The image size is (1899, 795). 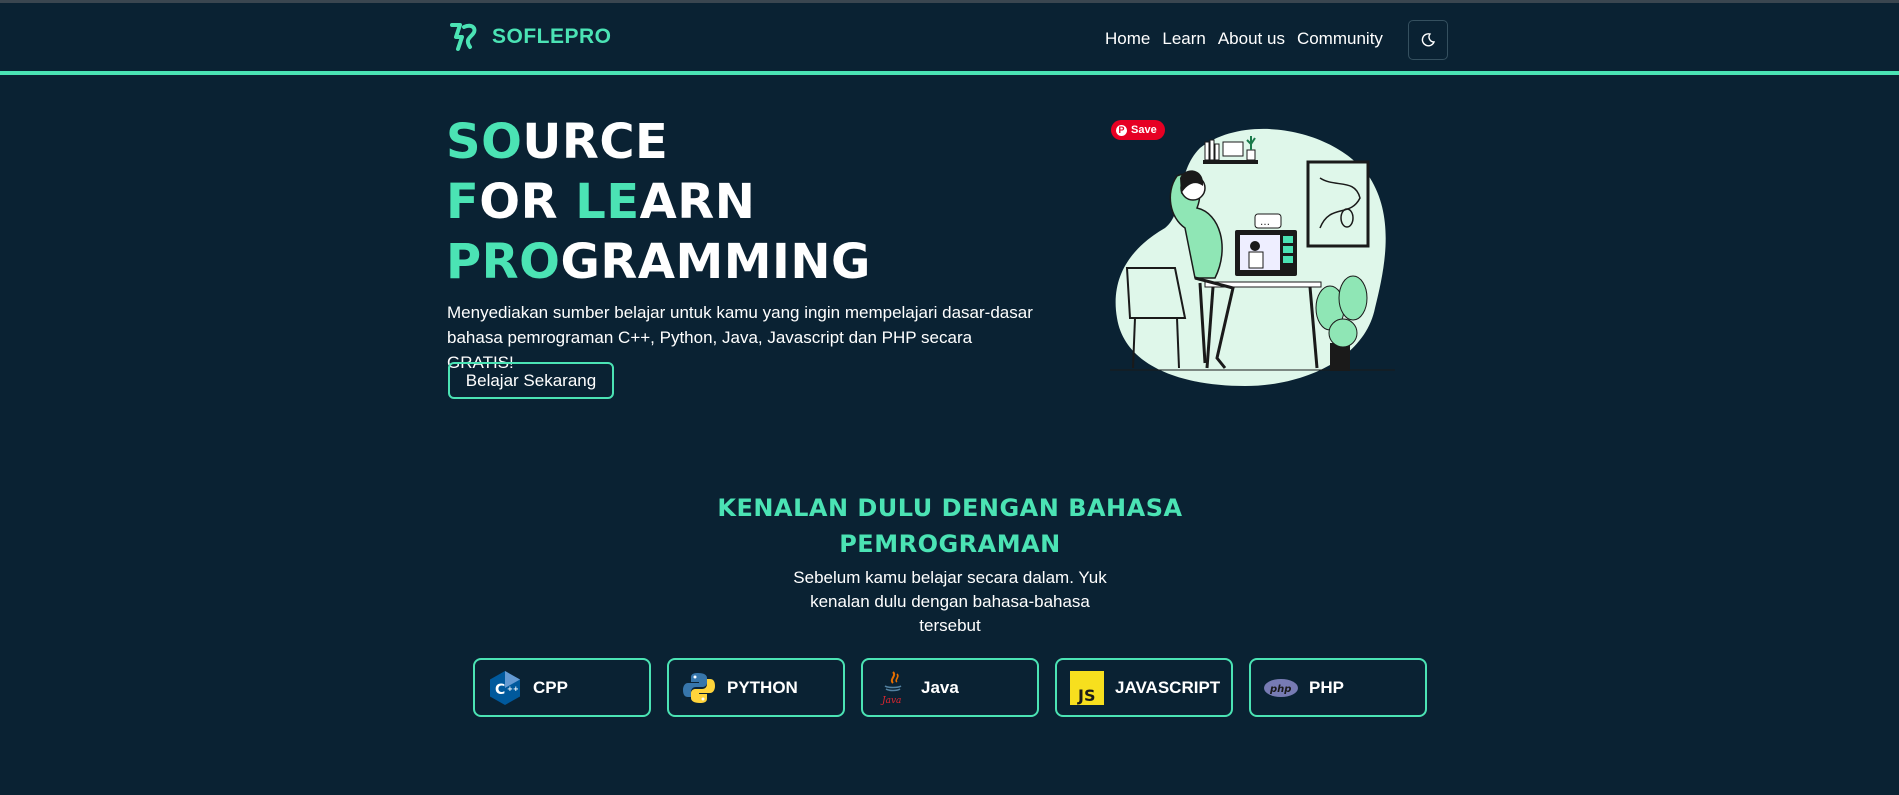 I want to click on hero-title: SOURCE FOR LEARN PROGRAMMING, so click(x=658, y=202).